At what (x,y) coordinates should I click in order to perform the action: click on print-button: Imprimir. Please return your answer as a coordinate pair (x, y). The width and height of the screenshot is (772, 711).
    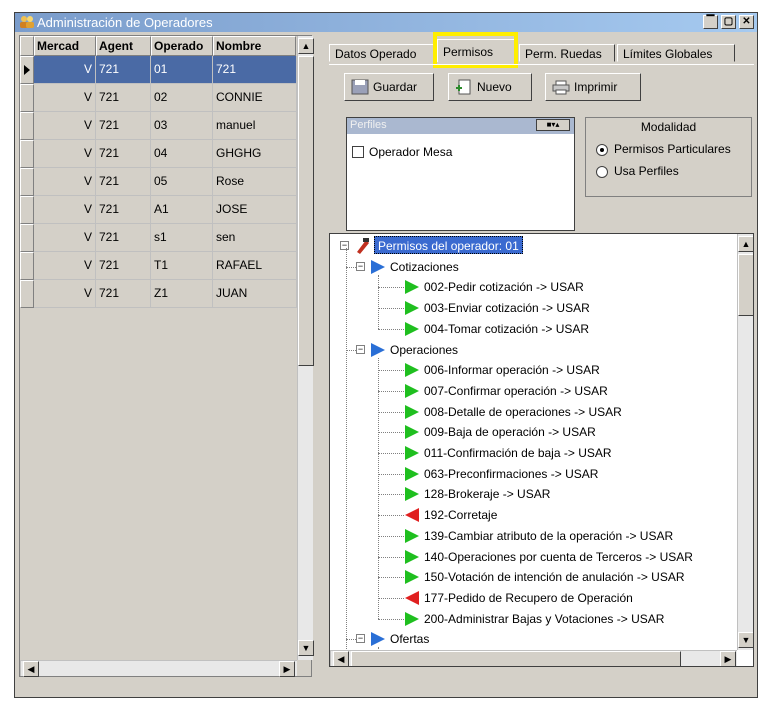
    Looking at the image, I should click on (593, 87).